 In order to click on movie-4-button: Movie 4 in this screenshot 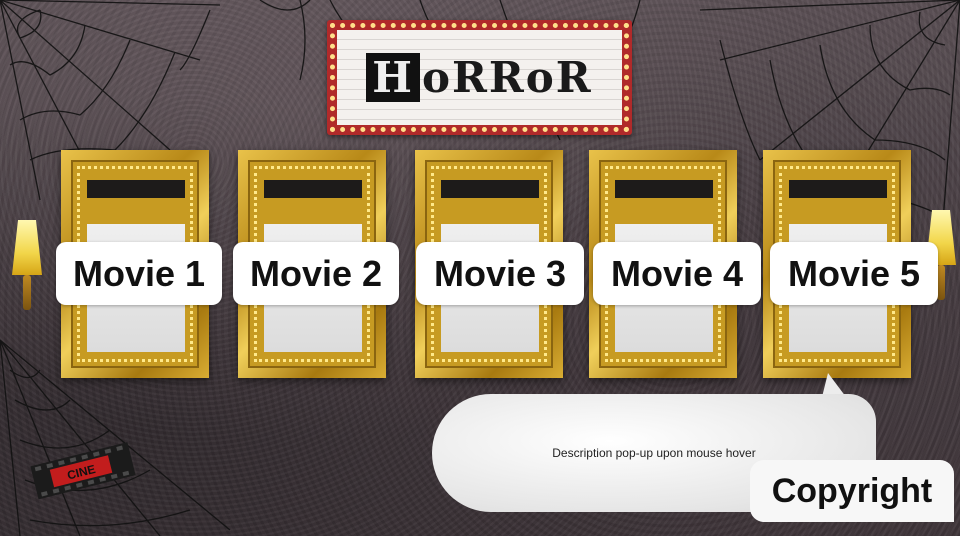, I will do `click(677, 273)`.